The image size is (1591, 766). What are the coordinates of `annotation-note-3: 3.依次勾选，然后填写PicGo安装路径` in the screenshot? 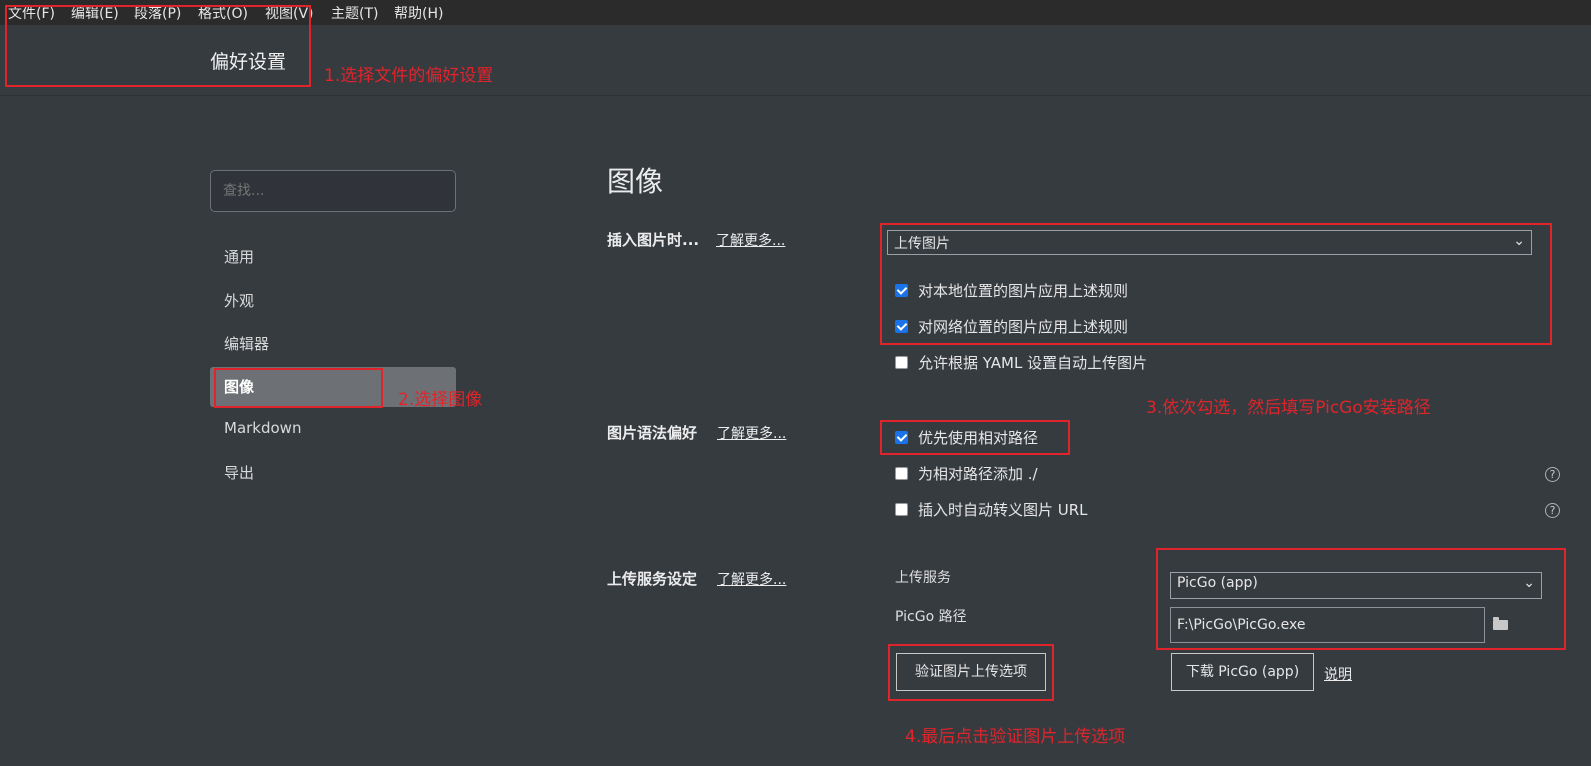 It's located at (1288, 408).